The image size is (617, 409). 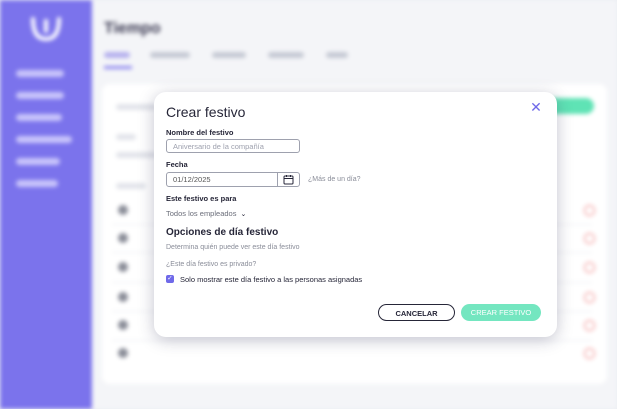 What do you see at coordinates (201, 198) in the screenshot?
I see `holiday-for-label: Este festivo es para` at bounding box center [201, 198].